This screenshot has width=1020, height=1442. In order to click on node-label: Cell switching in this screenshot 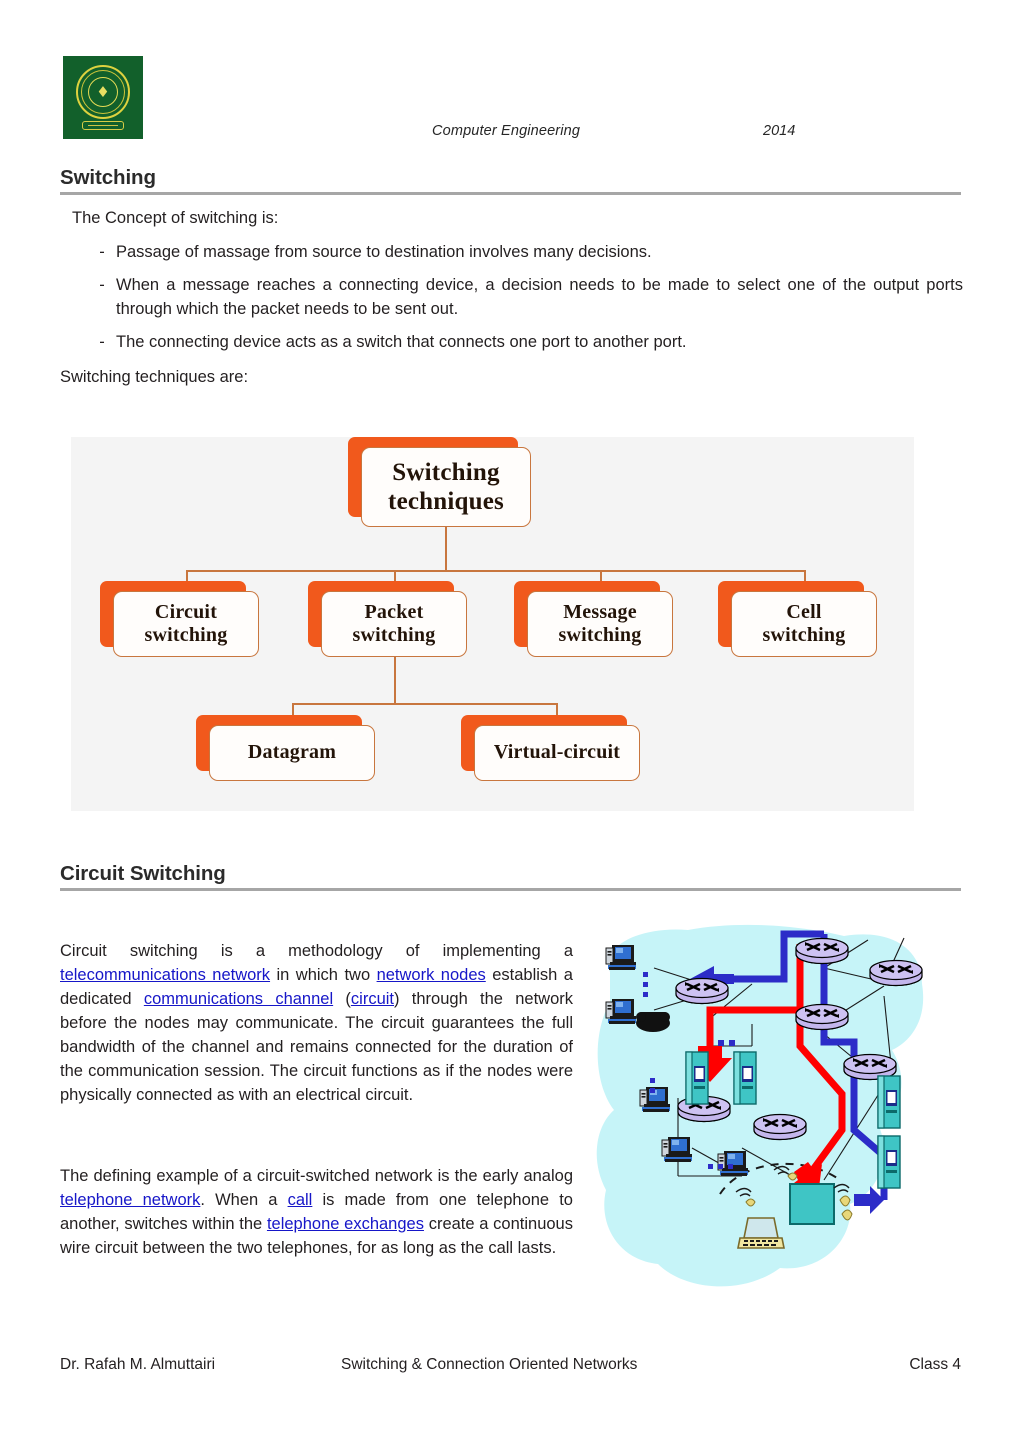, I will do `click(804, 623)`.